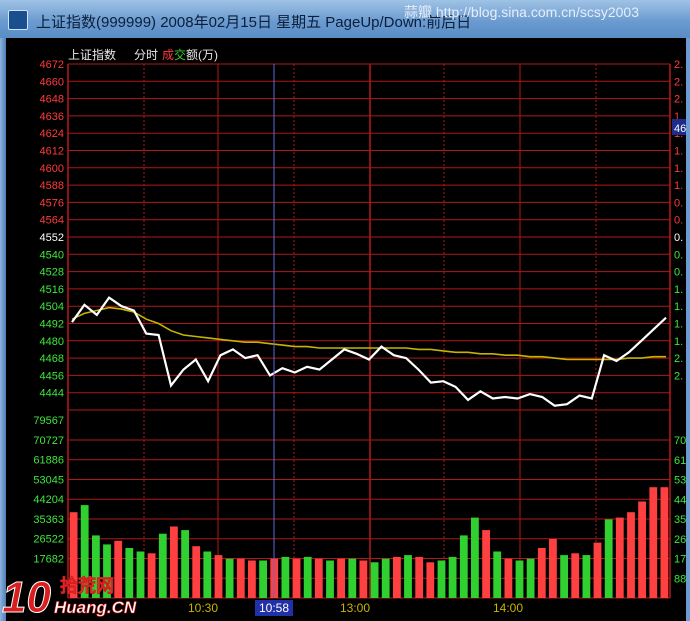 Image resolution: width=690 pixels, height=621 pixels. Describe the element at coordinates (18, 20) in the screenshot. I see `app-icon` at that location.